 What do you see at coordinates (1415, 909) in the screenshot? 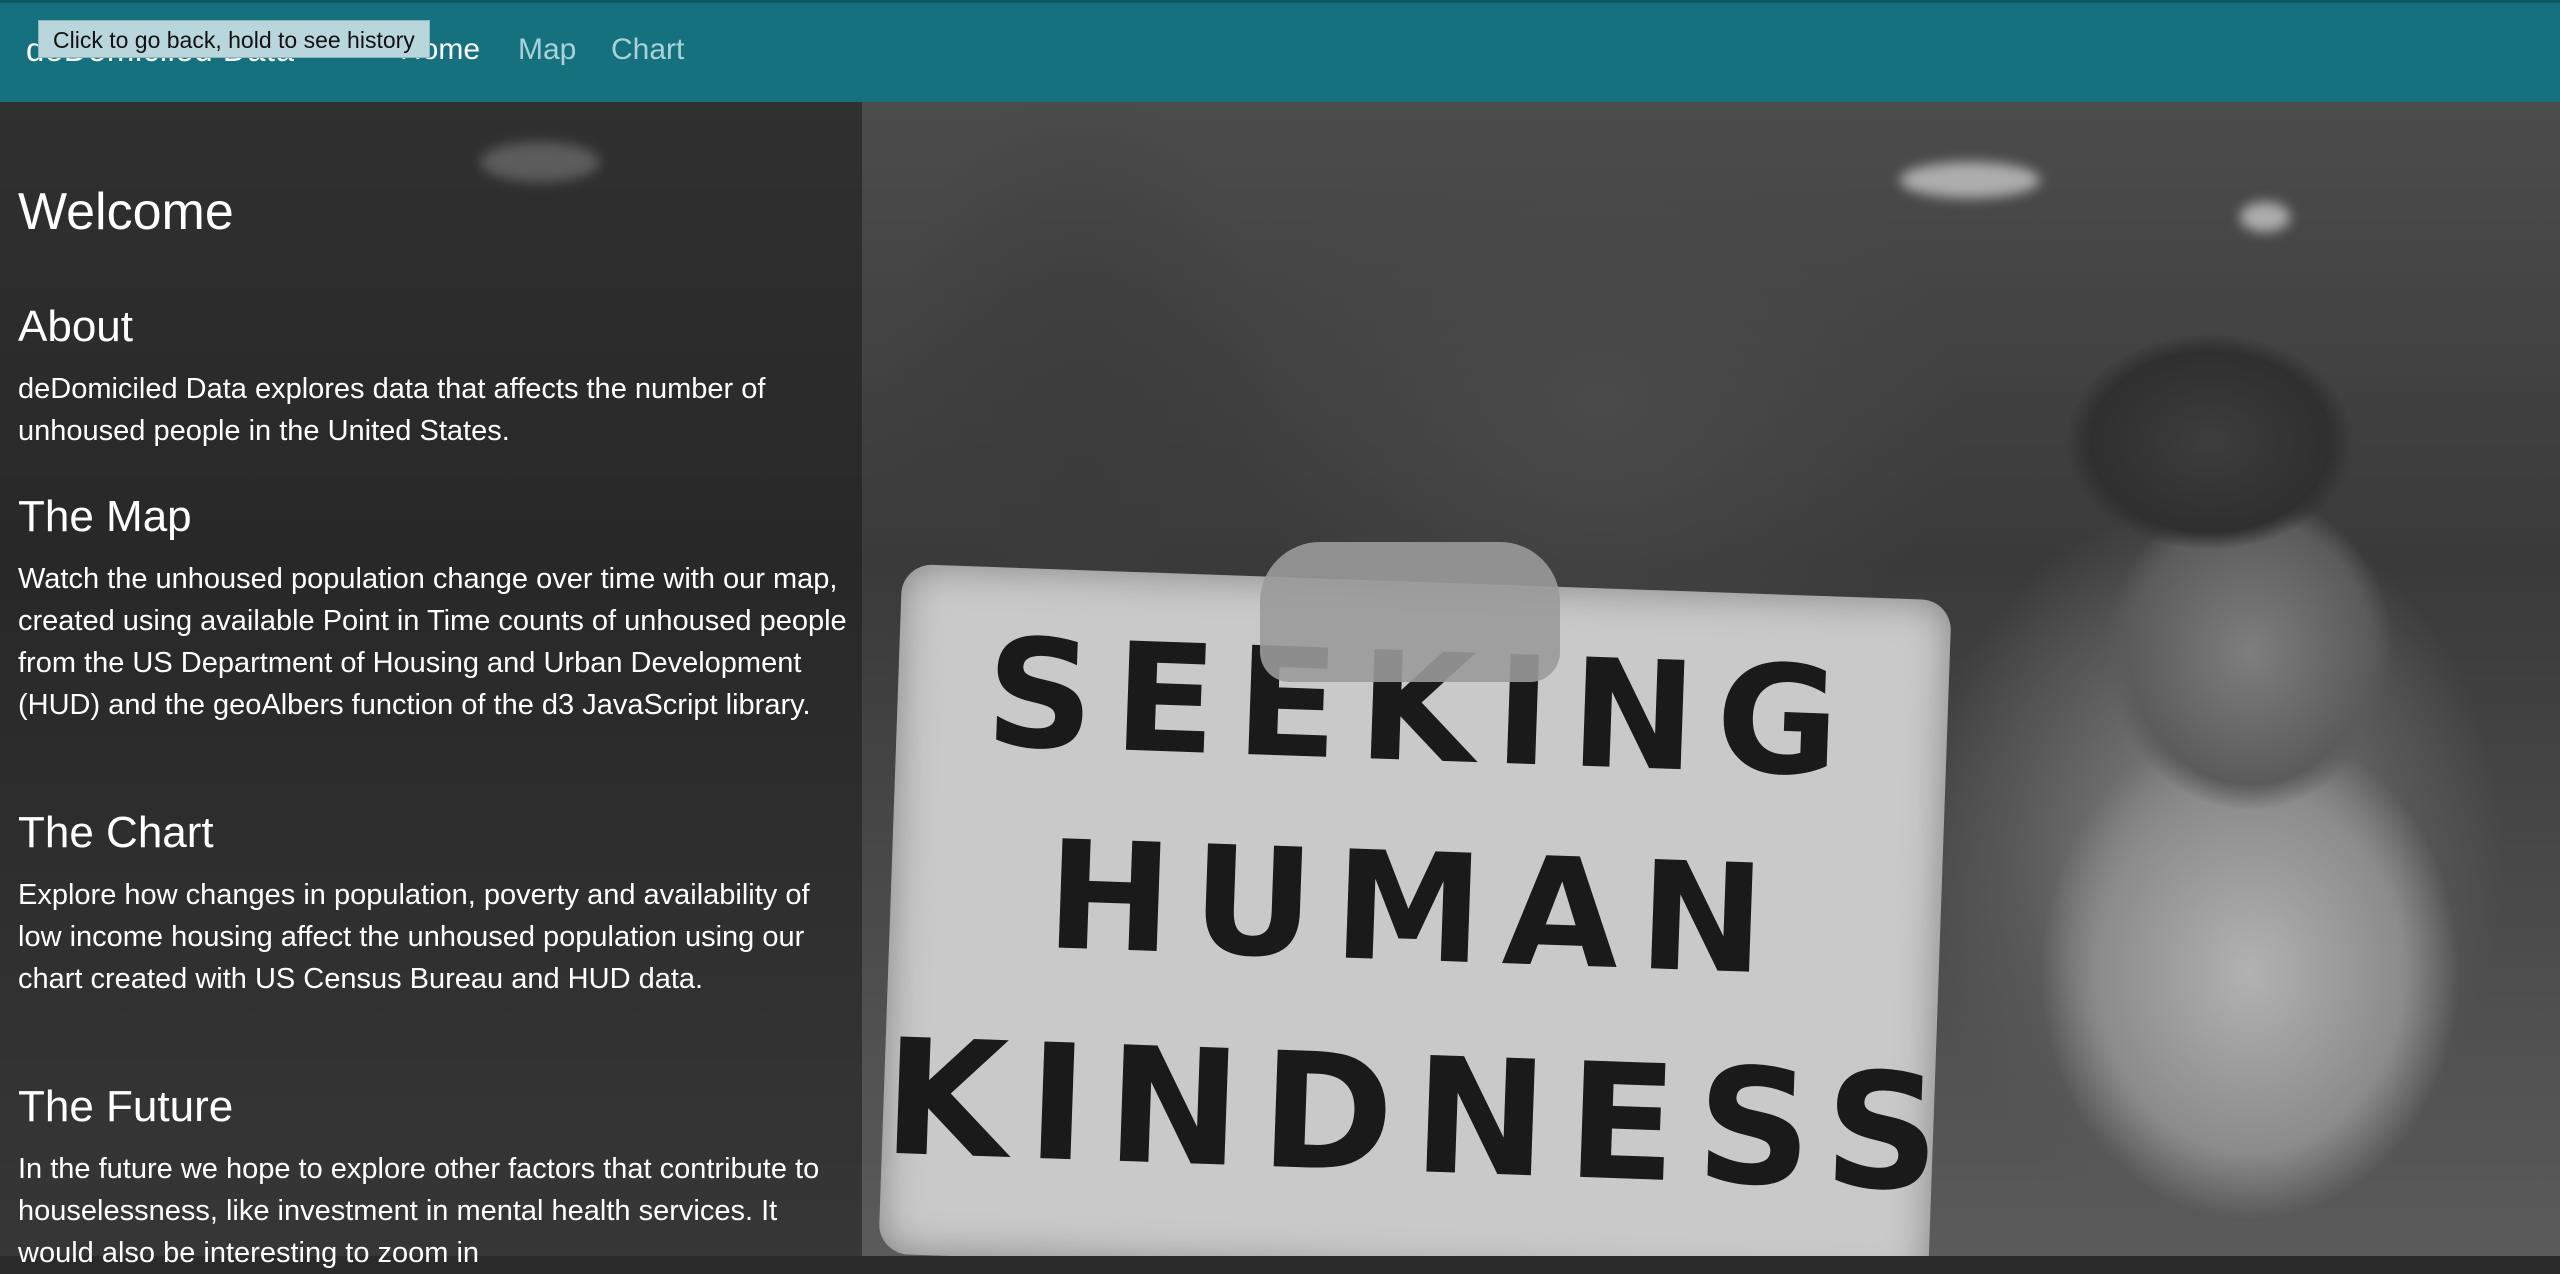
I see `sign-line-2: HUMAN` at bounding box center [1415, 909].